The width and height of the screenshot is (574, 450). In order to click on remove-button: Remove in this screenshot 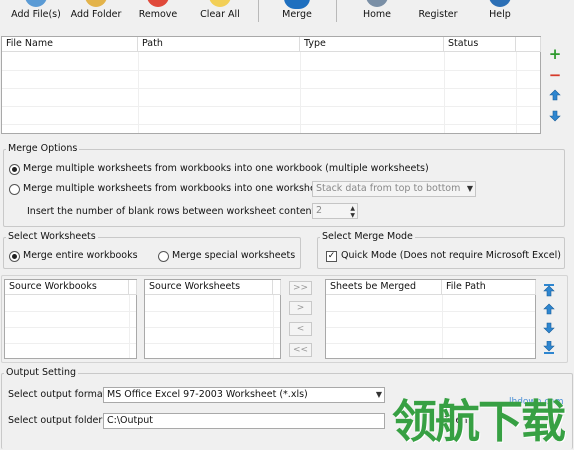, I will do `click(158, 13)`.